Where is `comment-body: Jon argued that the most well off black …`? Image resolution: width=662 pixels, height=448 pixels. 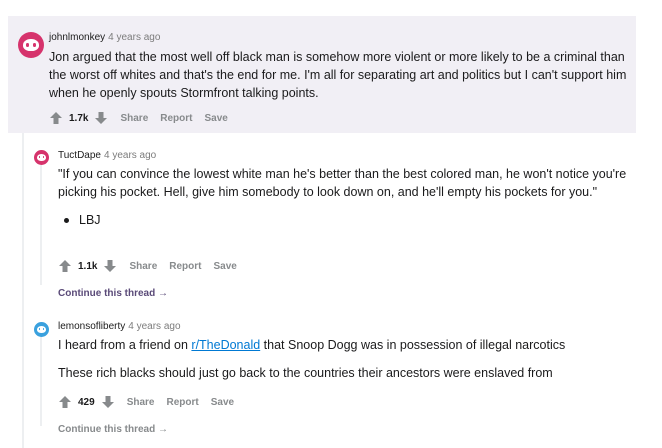
comment-body: Jon argued that the most well off black … is located at coordinates (338, 75).